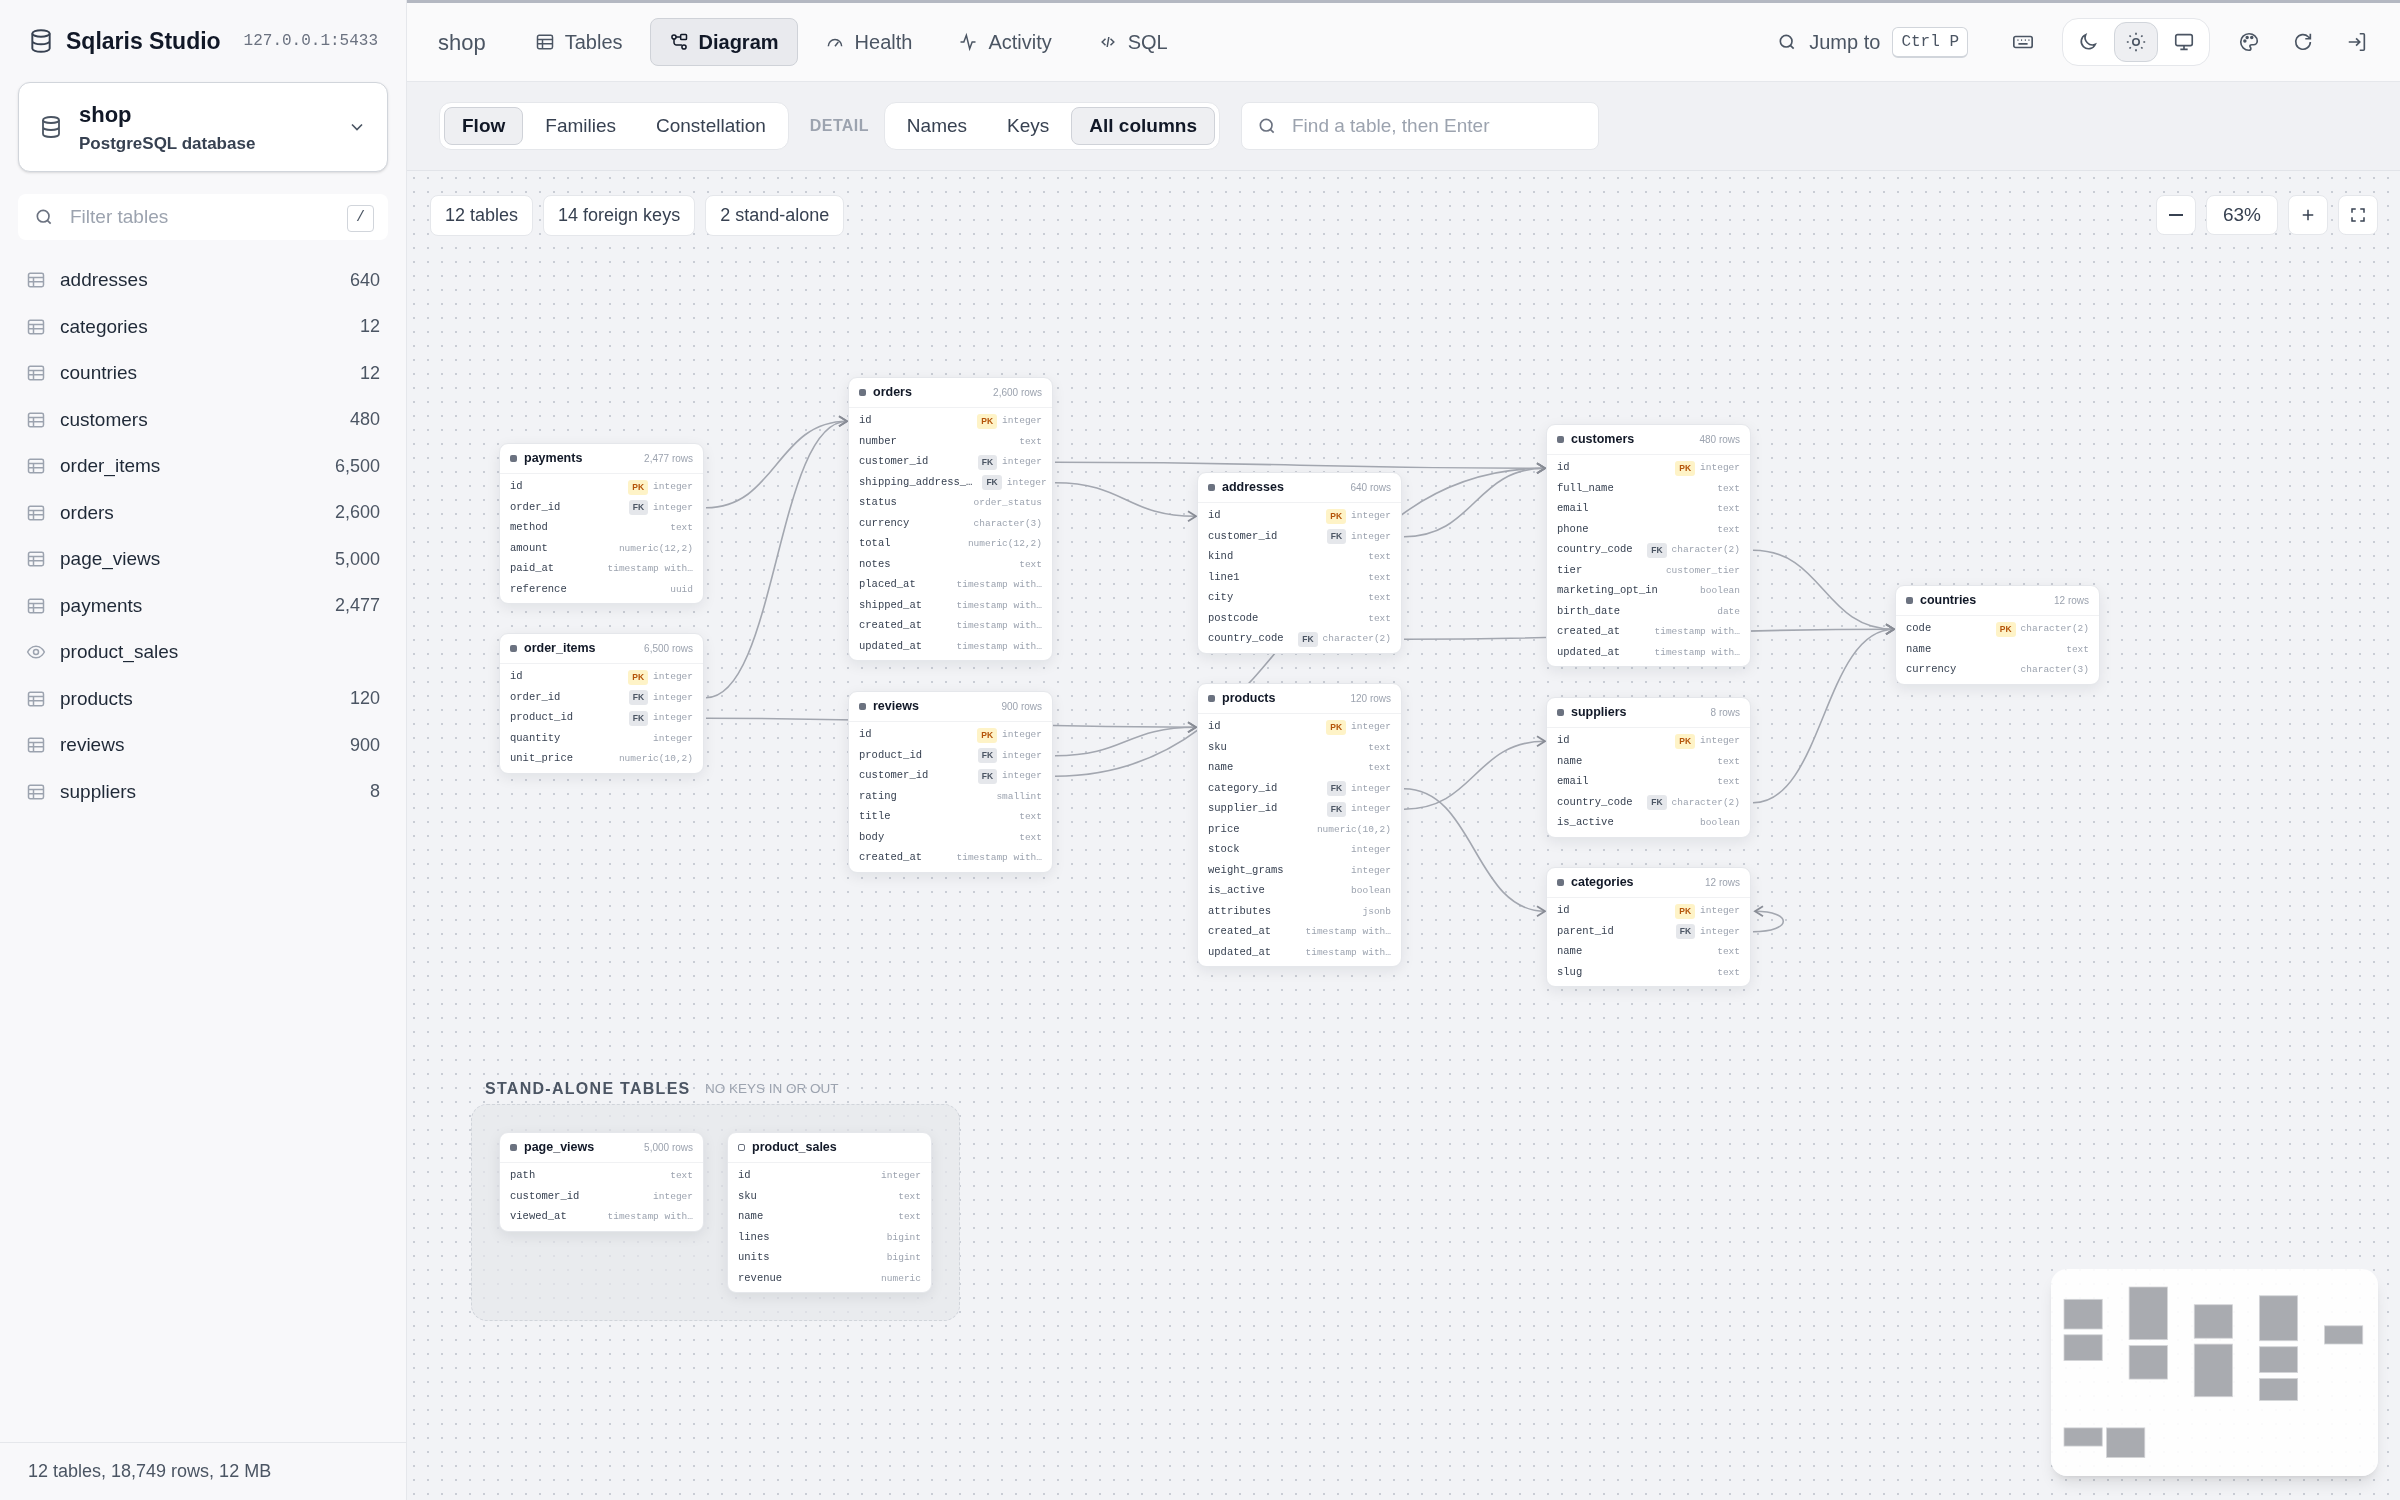 This screenshot has height=1500, width=2400. Describe the element at coordinates (868, 42) in the screenshot. I see `tab: Health` at that location.